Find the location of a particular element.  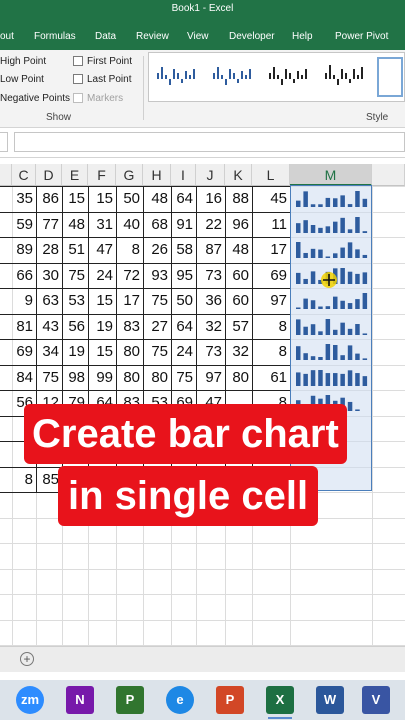

formula-input is located at coordinates (209, 142).